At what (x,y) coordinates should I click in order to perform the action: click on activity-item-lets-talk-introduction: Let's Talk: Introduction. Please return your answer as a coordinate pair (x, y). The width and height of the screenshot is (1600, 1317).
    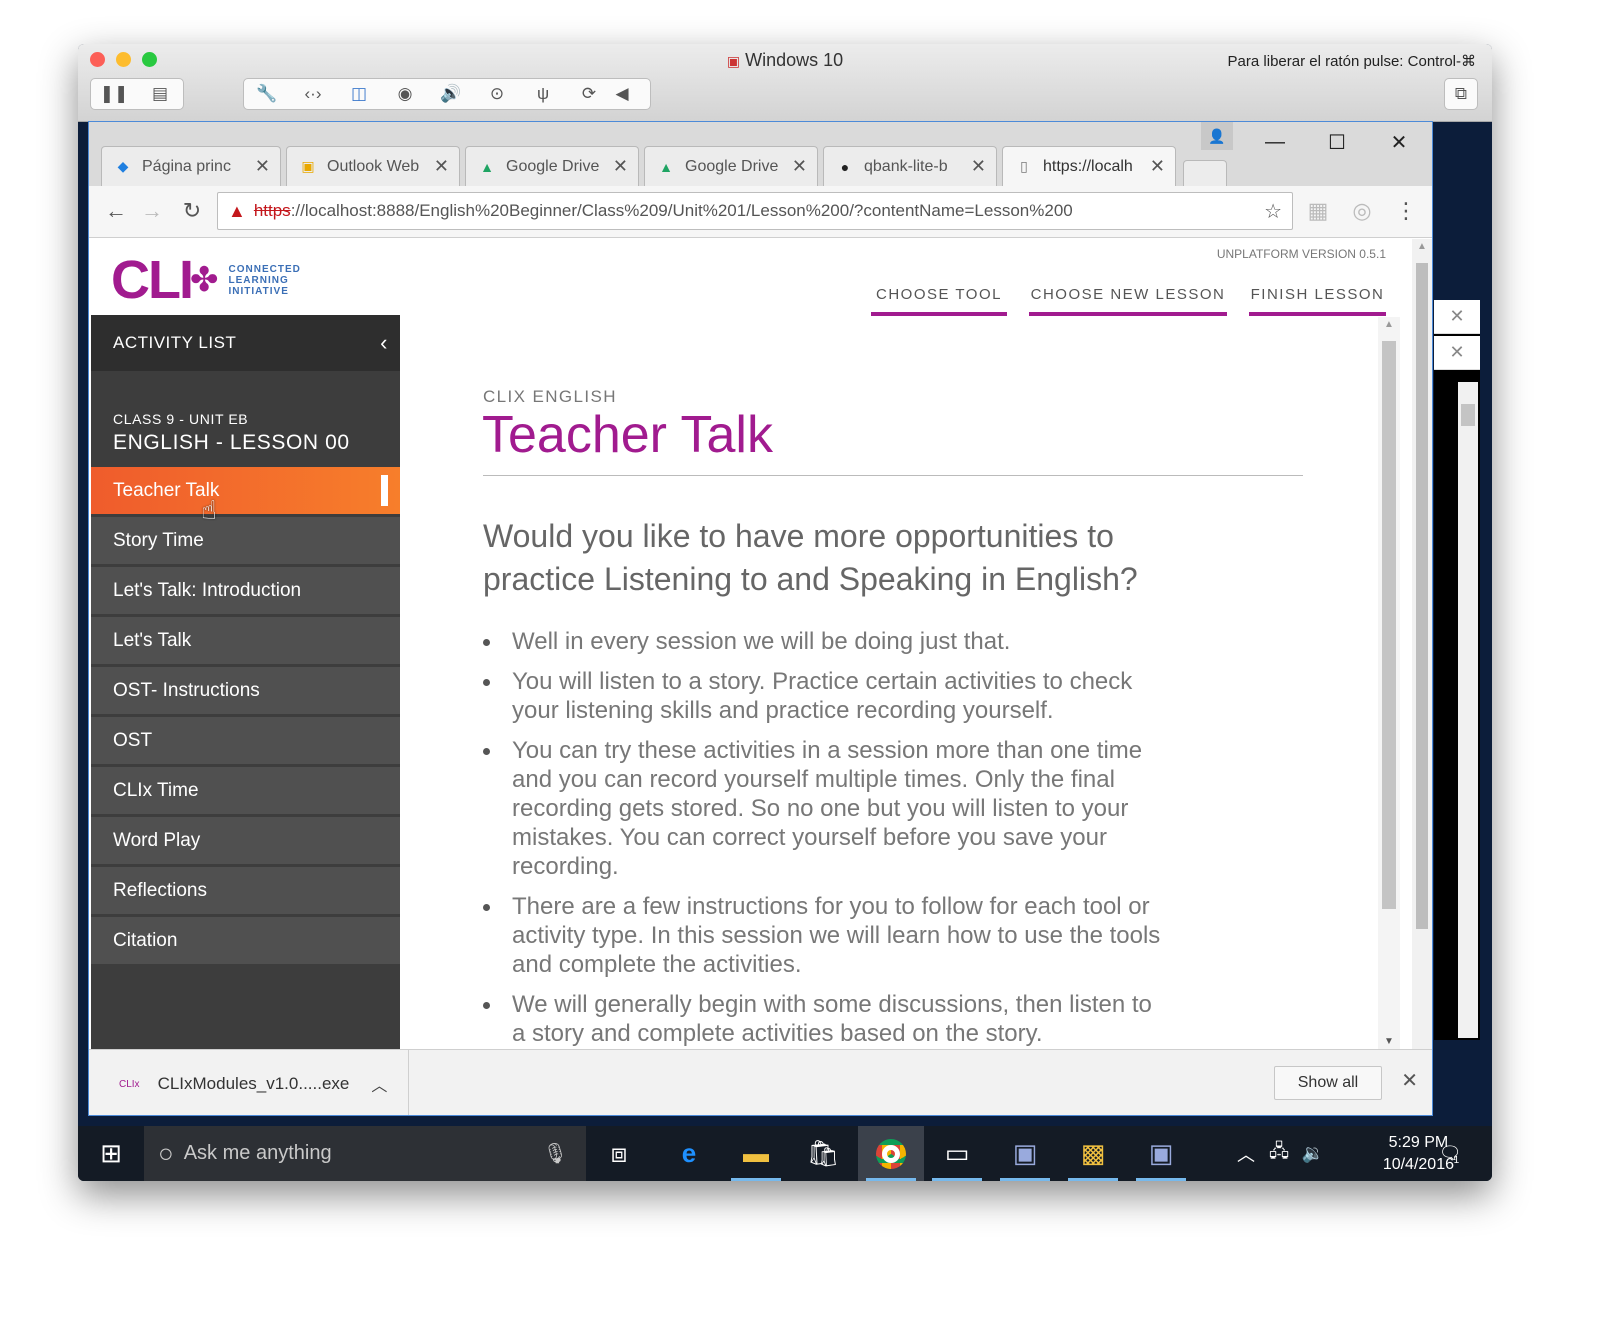
    Looking at the image, I should click on (245, 590).